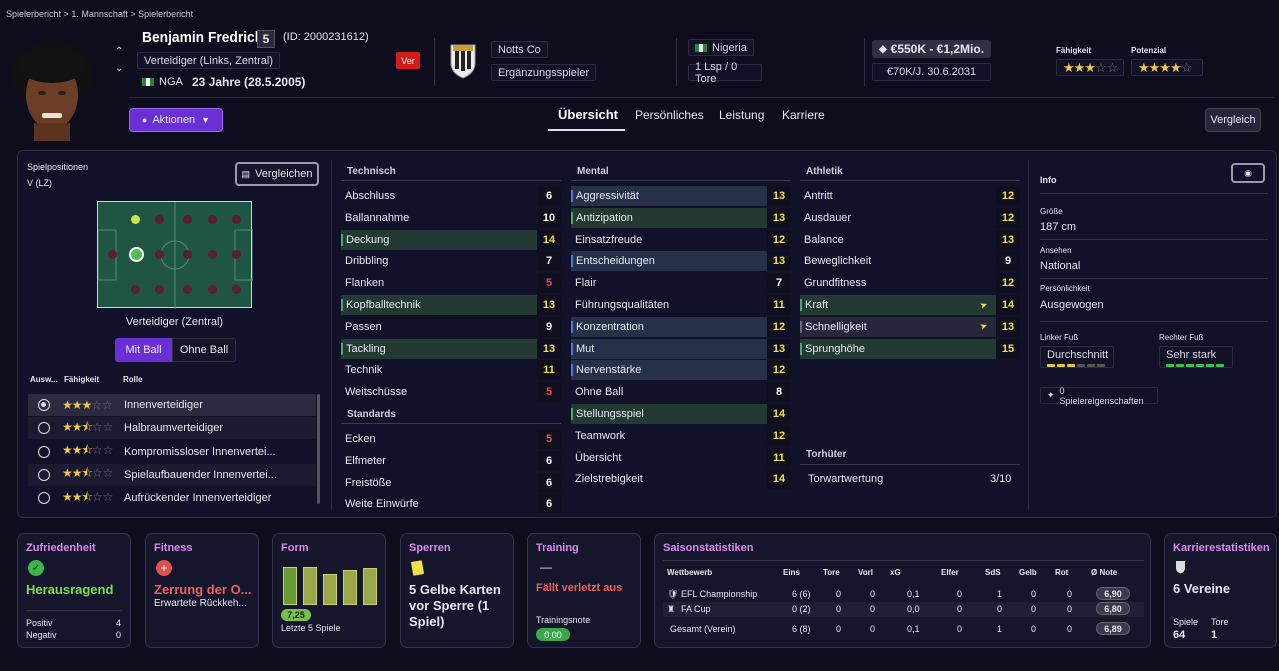  What do you see at coordinates (1233, 120) in the screenshot?
I see `compare-button: Vergleich` at bounding box center [1233, 120].